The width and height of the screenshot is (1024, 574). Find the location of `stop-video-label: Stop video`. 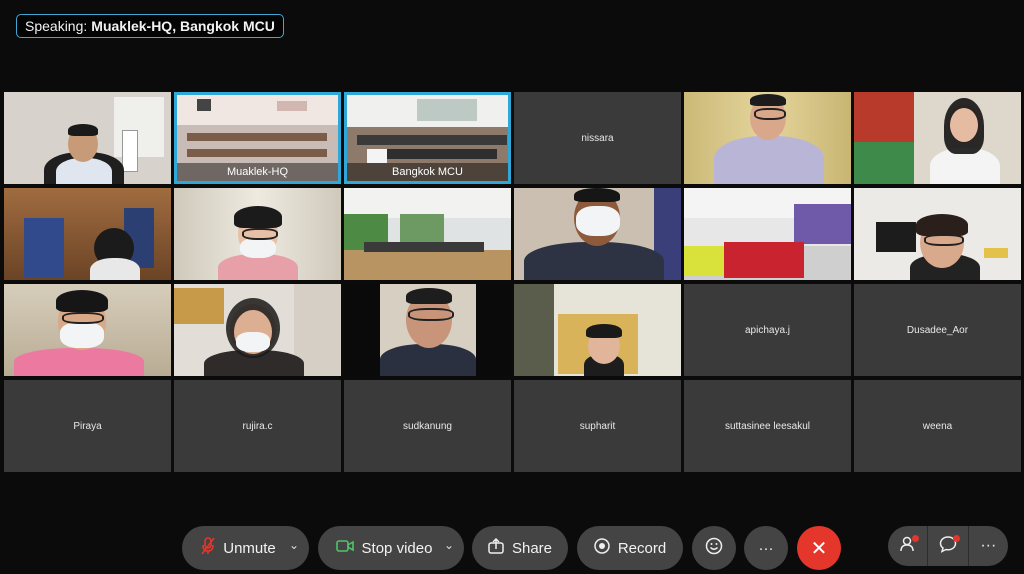

stop-video-label: Stop video is located at coordinates (397, 548).